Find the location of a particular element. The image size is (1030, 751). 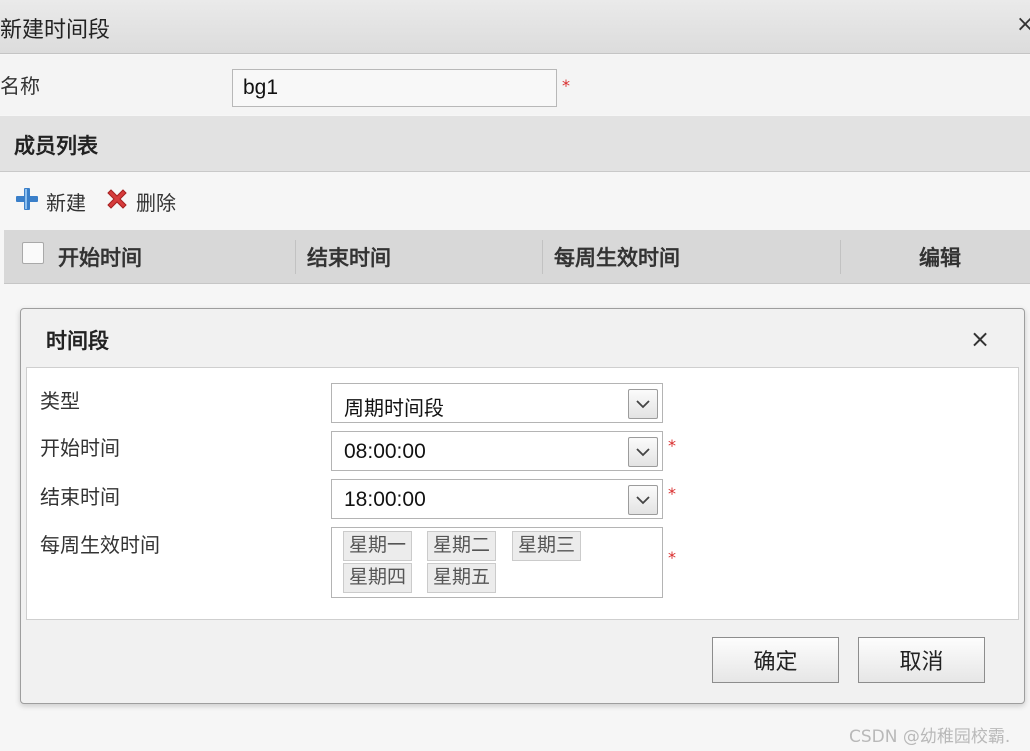

type-select-value: 周期时间段 is located at coordinates (394, 408).